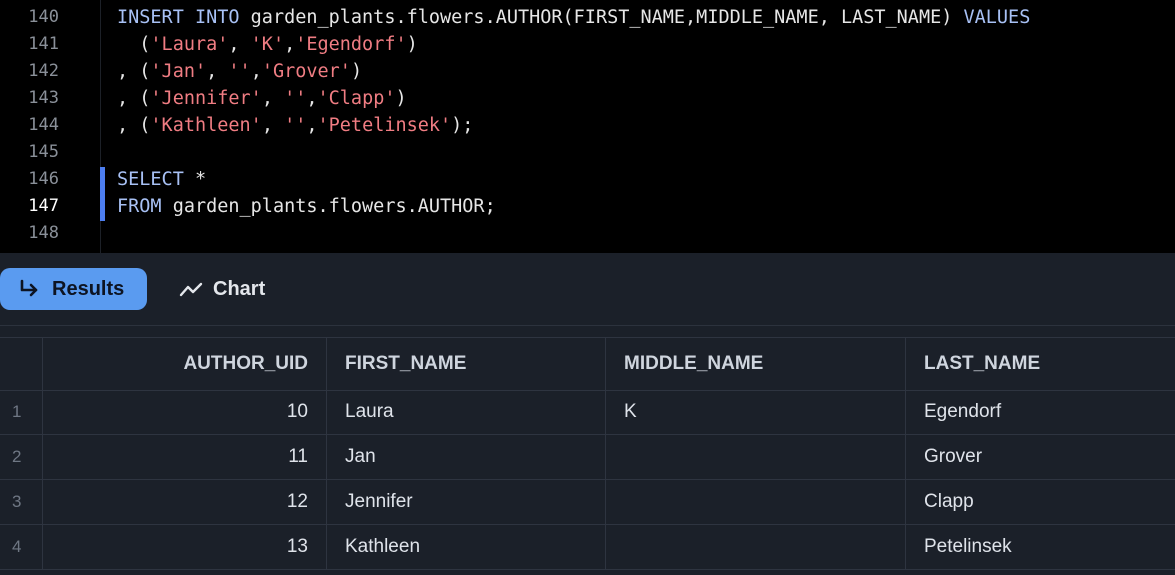  I want to click on line-number: 140, so click(43, 17).